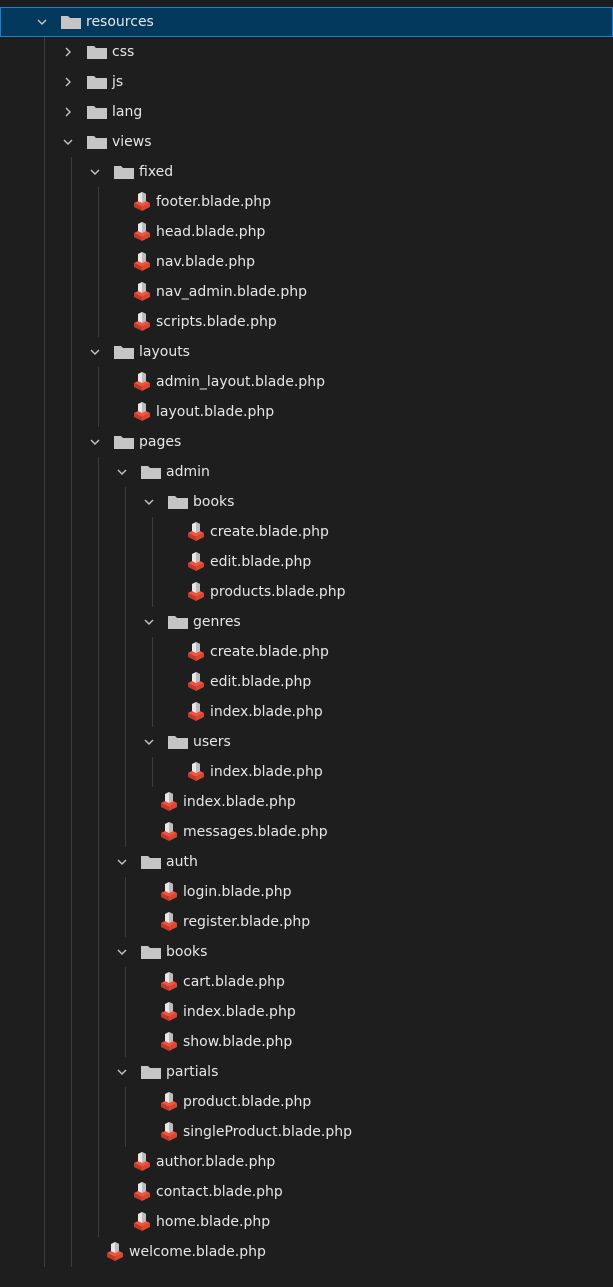 This screenshot has width=613, height=1287. Describe the element at coordinates (306, 82) in the screenshot. I see `tree-folder-js: js` at that location.